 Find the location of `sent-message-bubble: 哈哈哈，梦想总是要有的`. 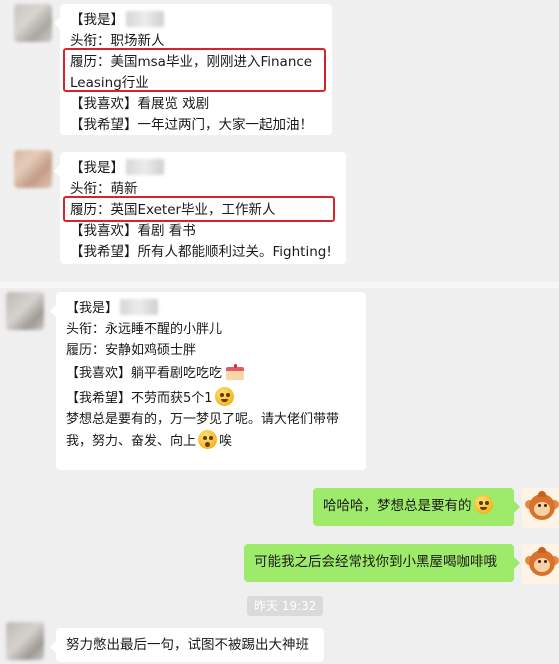

sent-message-bubble: 哈哈哈，梦想总是要有的 is located at coordinates (416, 507).